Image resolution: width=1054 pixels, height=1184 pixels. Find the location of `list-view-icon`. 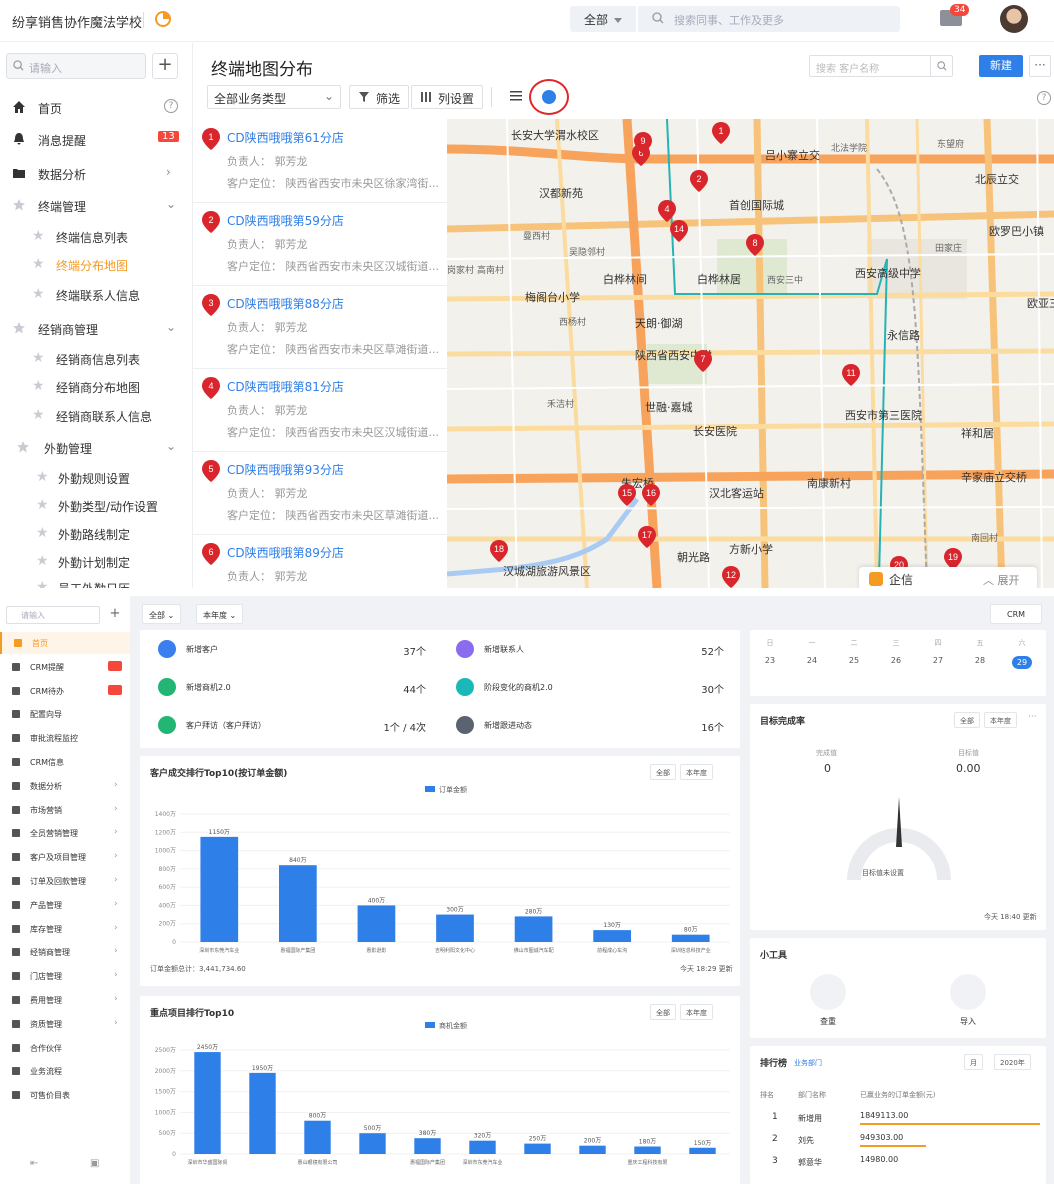

list-view-icon is located at coordinates (516, 96).